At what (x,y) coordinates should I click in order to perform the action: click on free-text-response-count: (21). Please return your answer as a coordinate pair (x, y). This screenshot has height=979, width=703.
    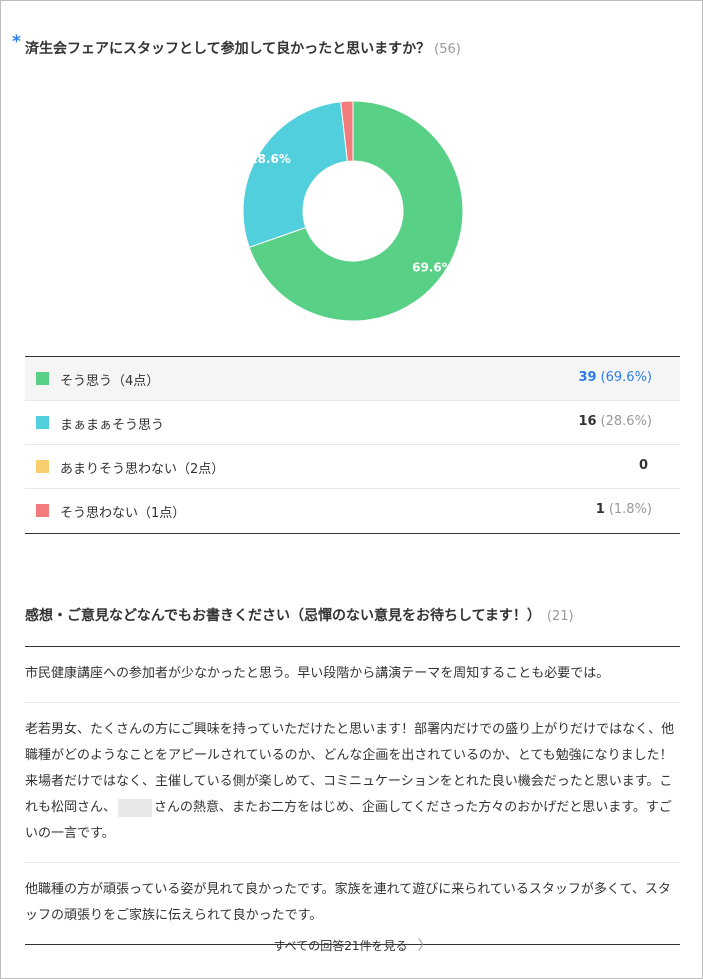
    Looking at the image, I should click on (560, 616).